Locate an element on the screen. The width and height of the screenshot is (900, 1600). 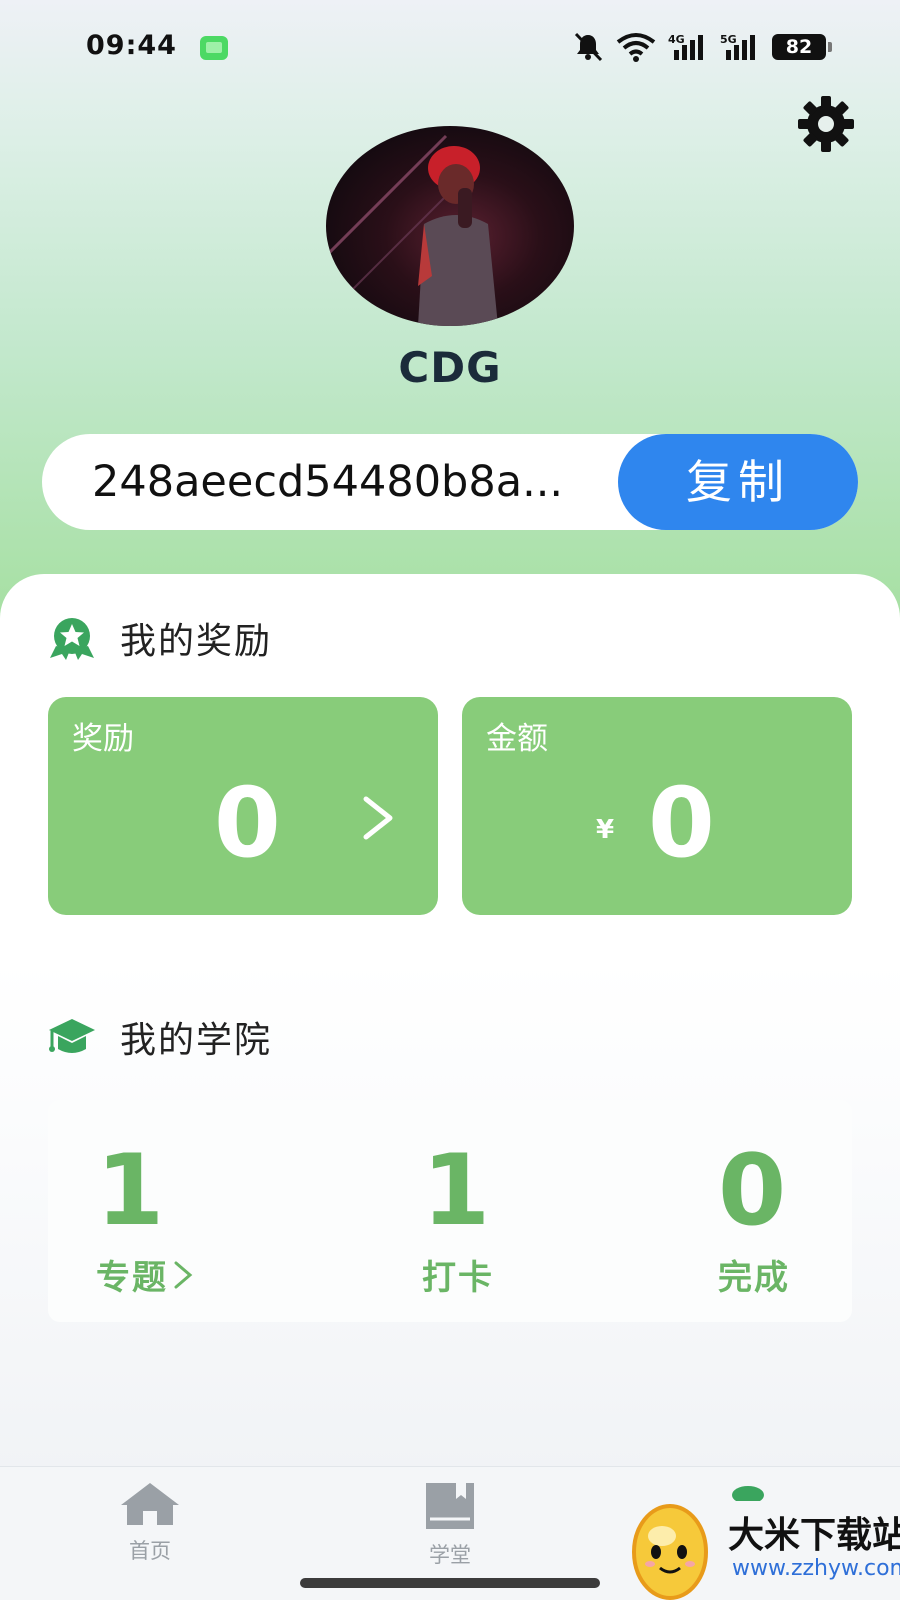
stat-checkin-label: 打卡 is located at coordinates (458, 1278).